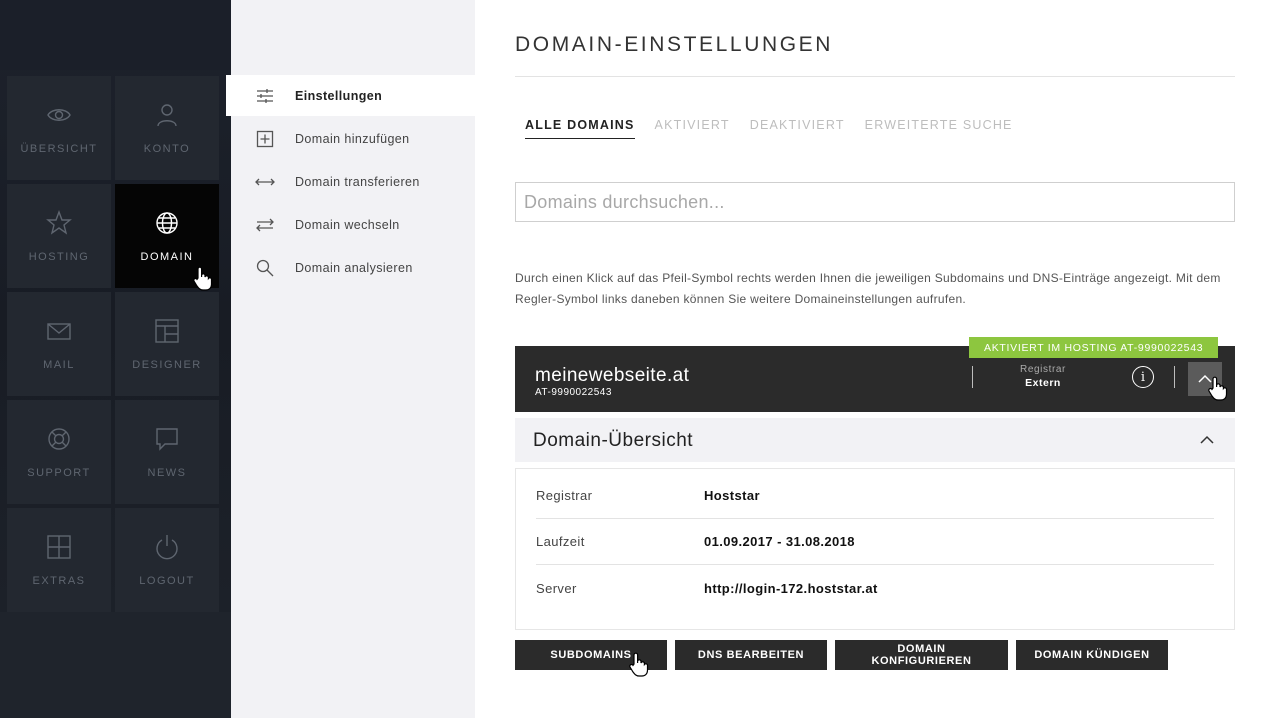 This screenshot has width=1274, height=718. I want to click on row-value: 01.09.2017 - 31.08.2018, so click(779, 541).